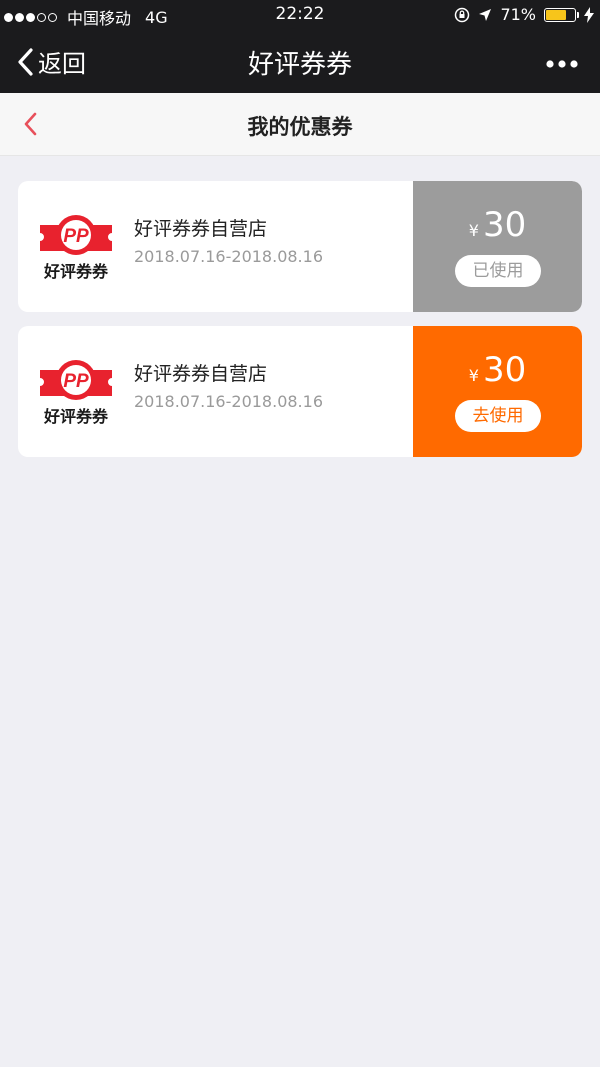 This screenshot has height=1067, width=600. What do you see at coordinates (300, 127) in the screenshot?
I see `sub-header-title: 我的优惠券` at bounding box center [300, 127].